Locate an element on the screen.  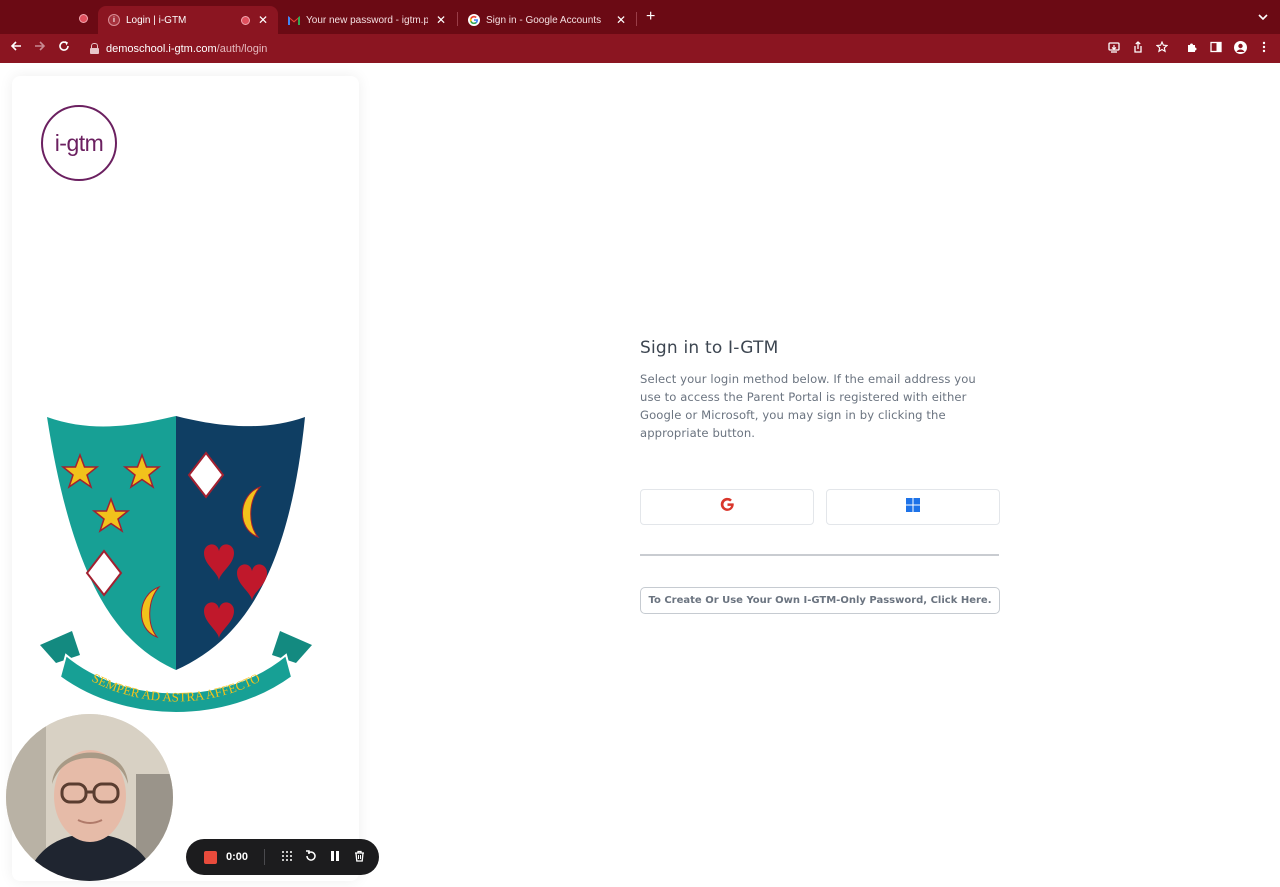
igtm-favicon-icon: i is located at coordinates (114, 20).